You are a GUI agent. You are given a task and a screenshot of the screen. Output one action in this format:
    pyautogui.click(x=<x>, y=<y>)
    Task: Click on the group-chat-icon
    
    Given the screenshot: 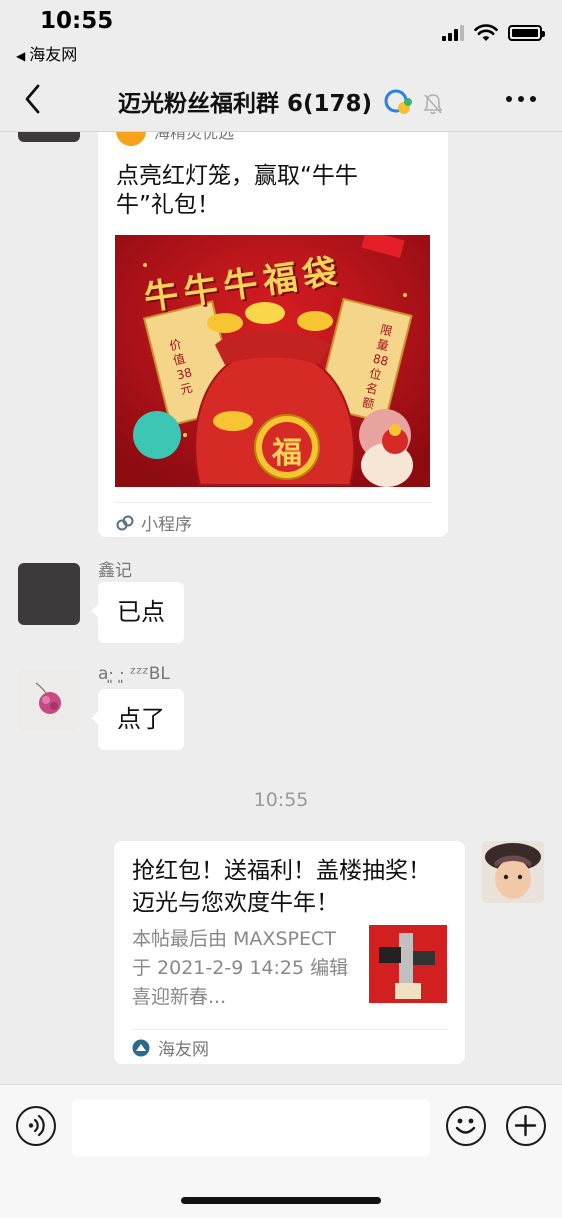 What is the action you would take?
    pyautogui.click(x=398, y=101)
    